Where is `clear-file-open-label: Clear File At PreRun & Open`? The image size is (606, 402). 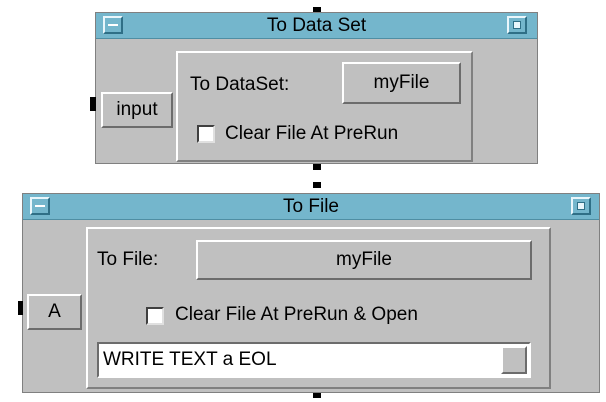
clear-file-open-label: Clear File At PreRun & Open is located at coordinates (296, 314).